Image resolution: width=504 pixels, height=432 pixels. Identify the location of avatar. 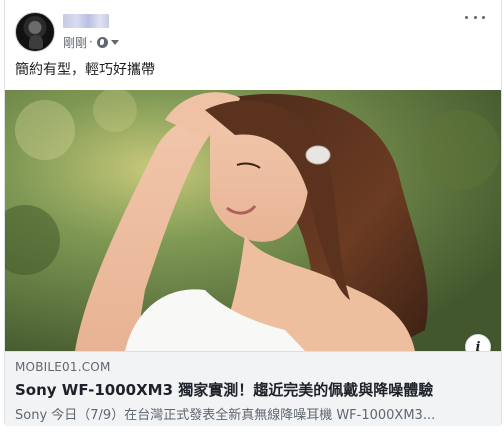
(35, 32).